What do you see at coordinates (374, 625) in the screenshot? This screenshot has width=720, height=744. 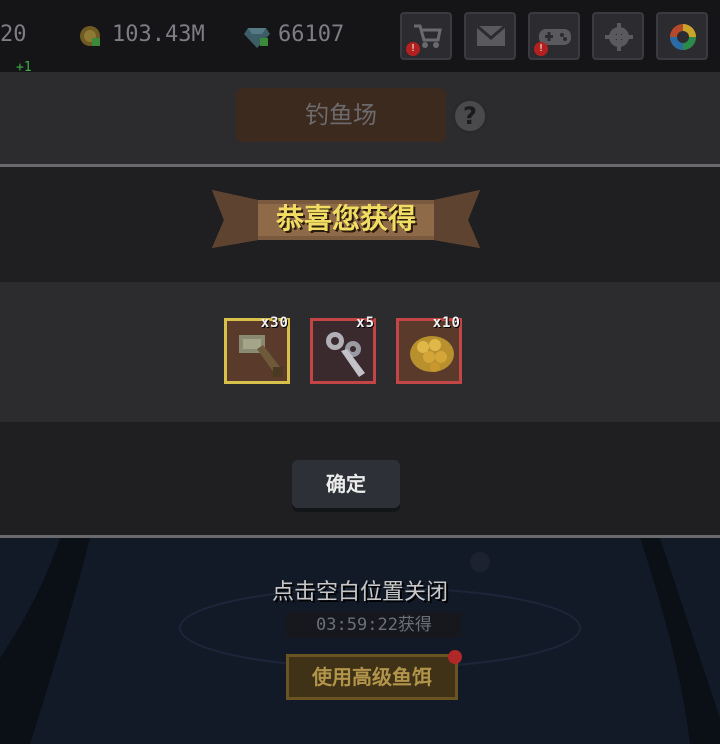 I see `bait-timer: 03:59:22获得` at bounding box center [374, 625].